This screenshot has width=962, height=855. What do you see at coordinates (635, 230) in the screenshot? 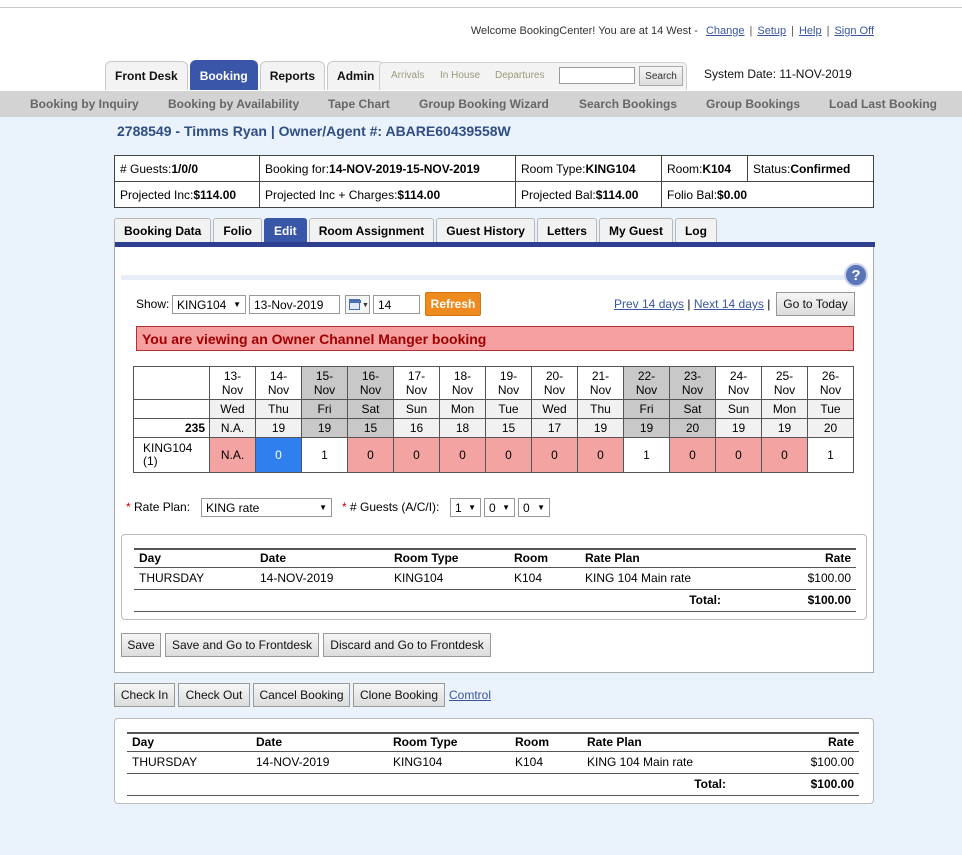
I see `tab-my-guest: My Guest` at bounding box center [635, 230].